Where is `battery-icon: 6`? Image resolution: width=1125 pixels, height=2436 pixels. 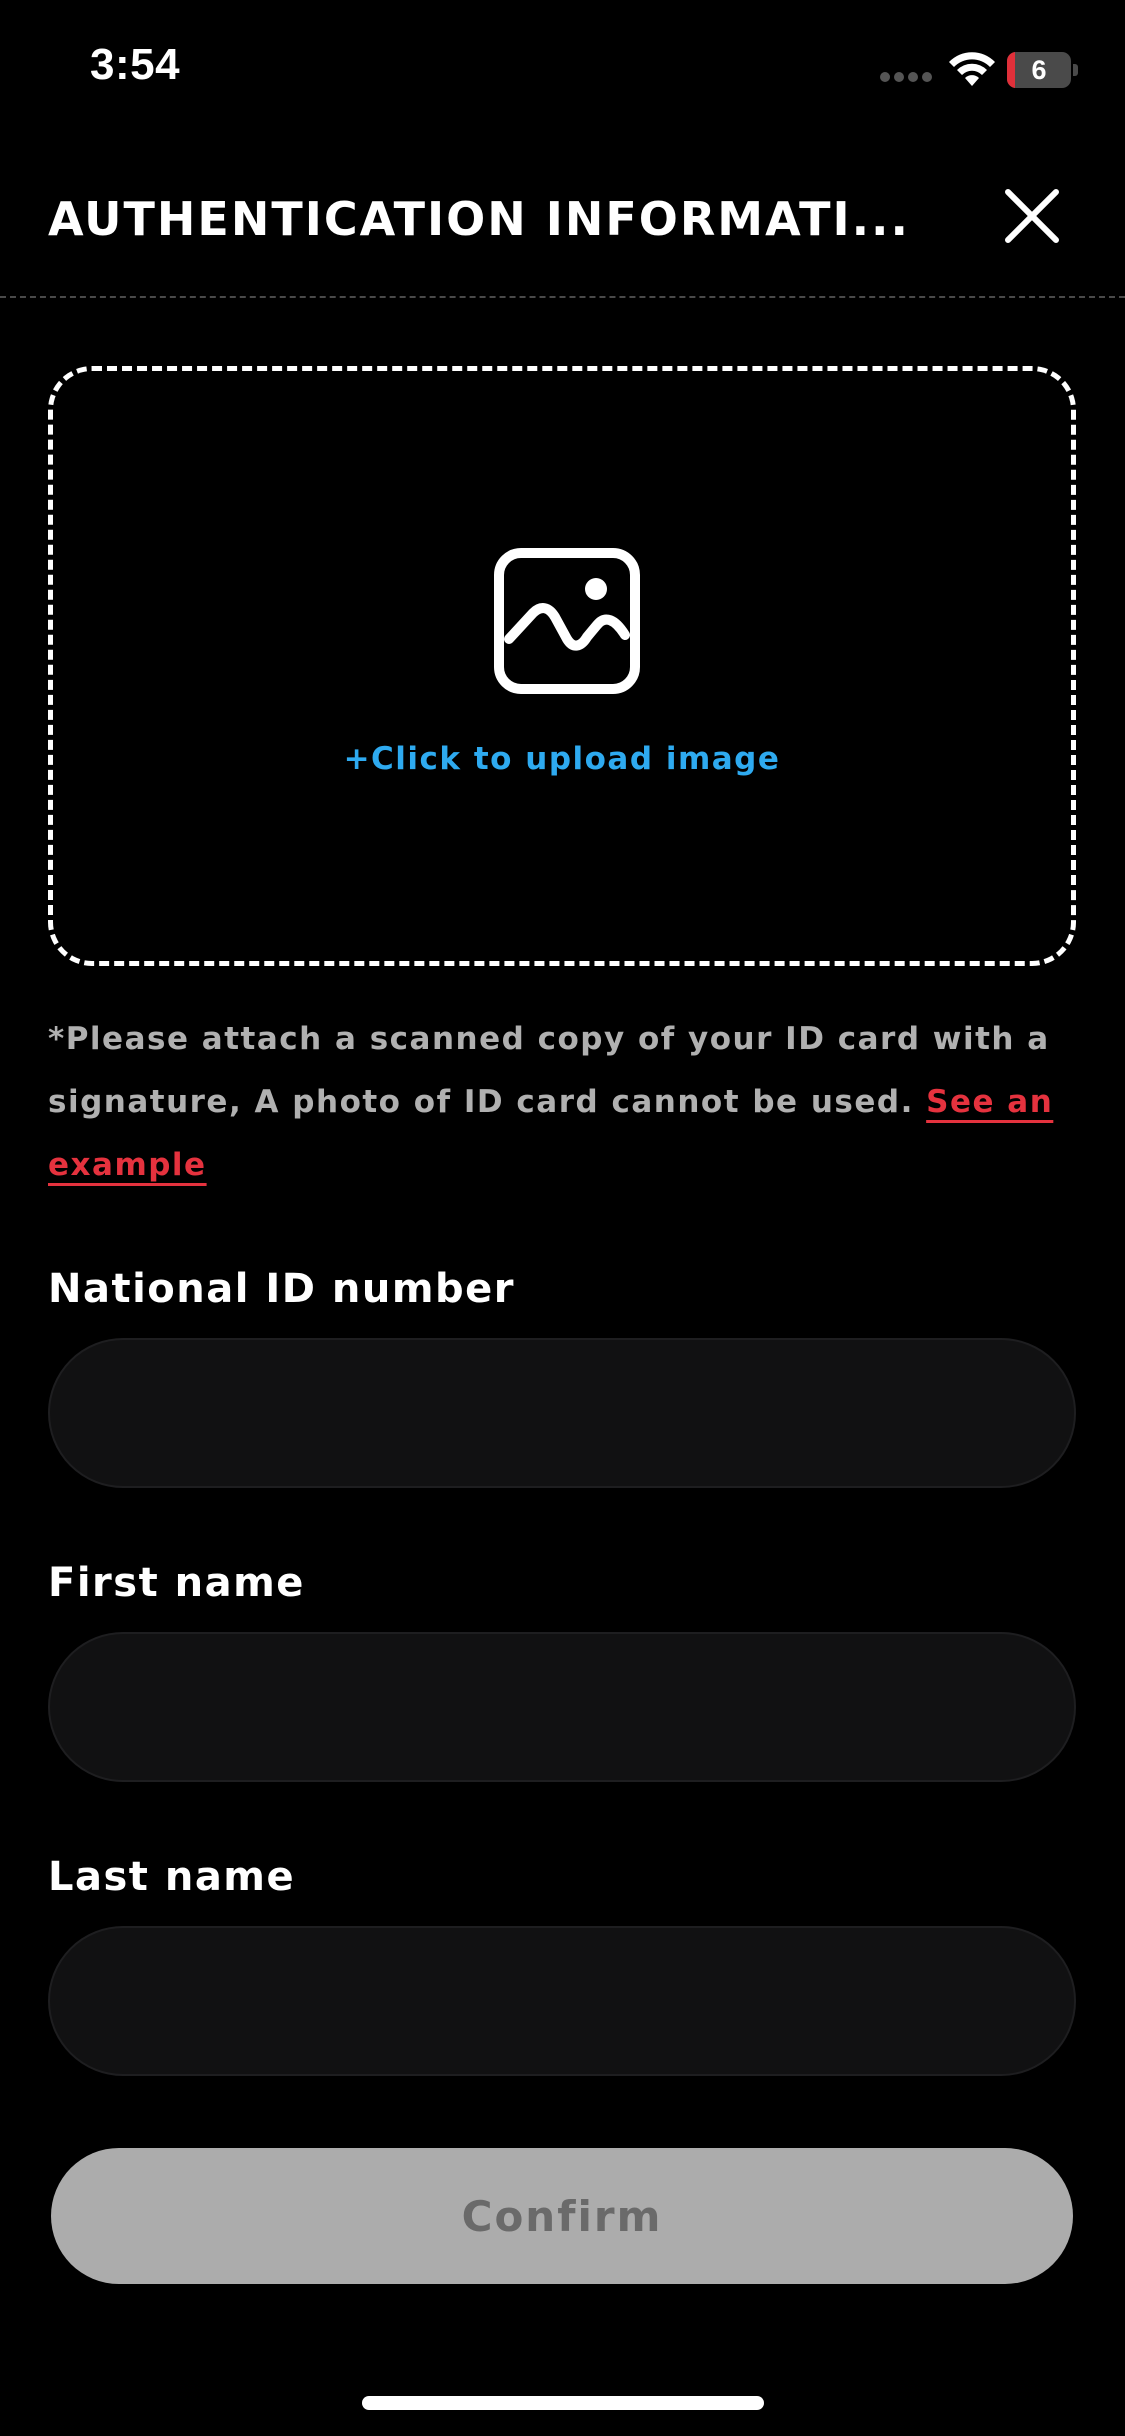
battery-icon: 6 is located at coordinates (1043, 70).